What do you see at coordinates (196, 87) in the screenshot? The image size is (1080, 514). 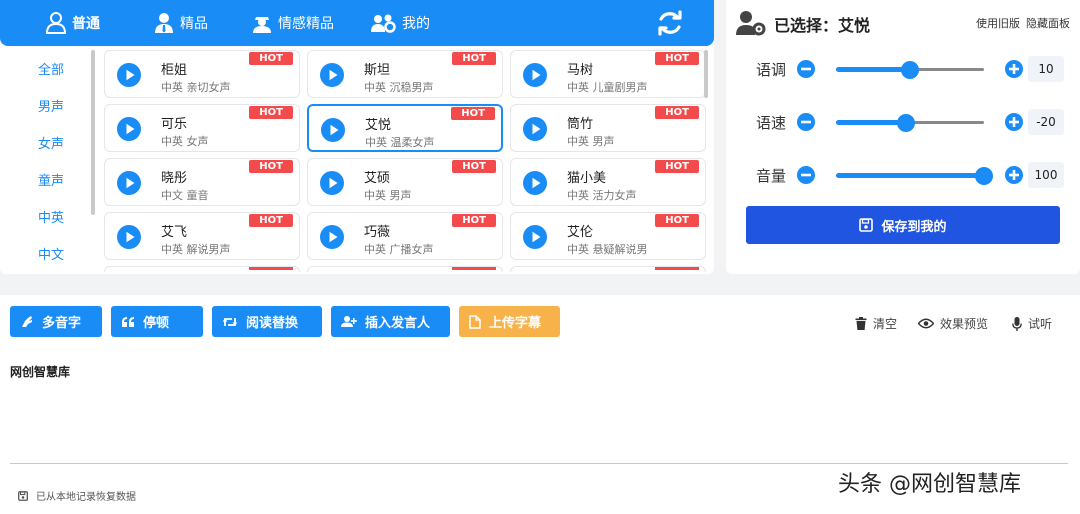 I see `voice-desc: 中英 亲切女声` at bounding box center [196, 87].